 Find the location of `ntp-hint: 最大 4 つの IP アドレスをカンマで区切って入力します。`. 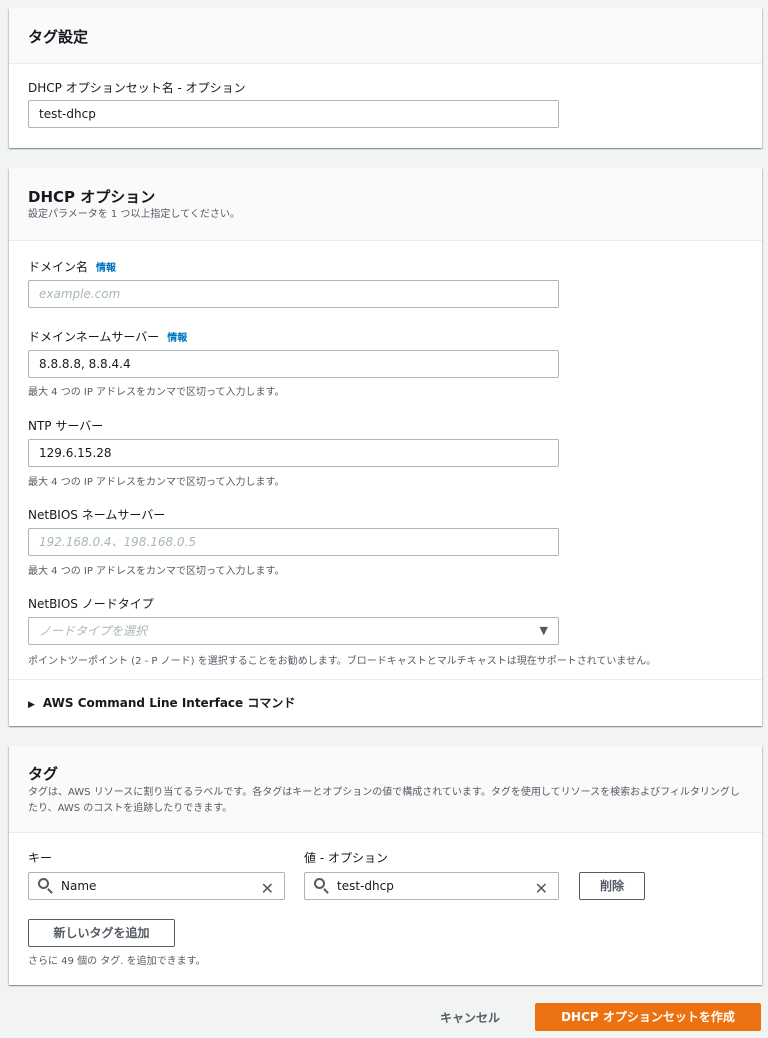

ntp-hint: 最大 4 つの IP アドレスをカンマで区切って入力します。 is located at coordinates (156, 482).